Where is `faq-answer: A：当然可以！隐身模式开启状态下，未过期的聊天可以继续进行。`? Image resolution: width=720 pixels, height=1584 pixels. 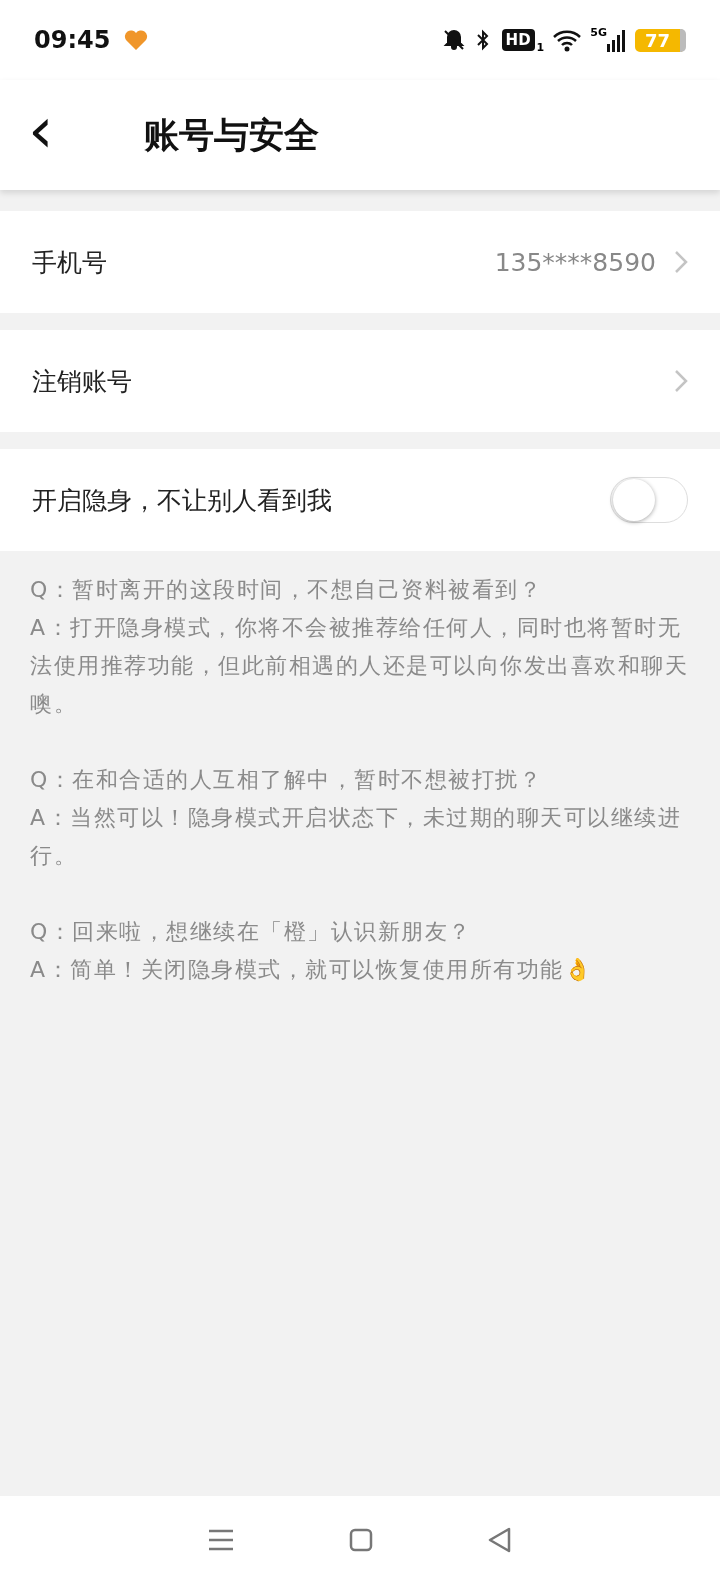
faq-answer: A：当然可以！隐身模式开启状态下，未过期的聊天可以继续进行。 is located at coordinates (356, 837).